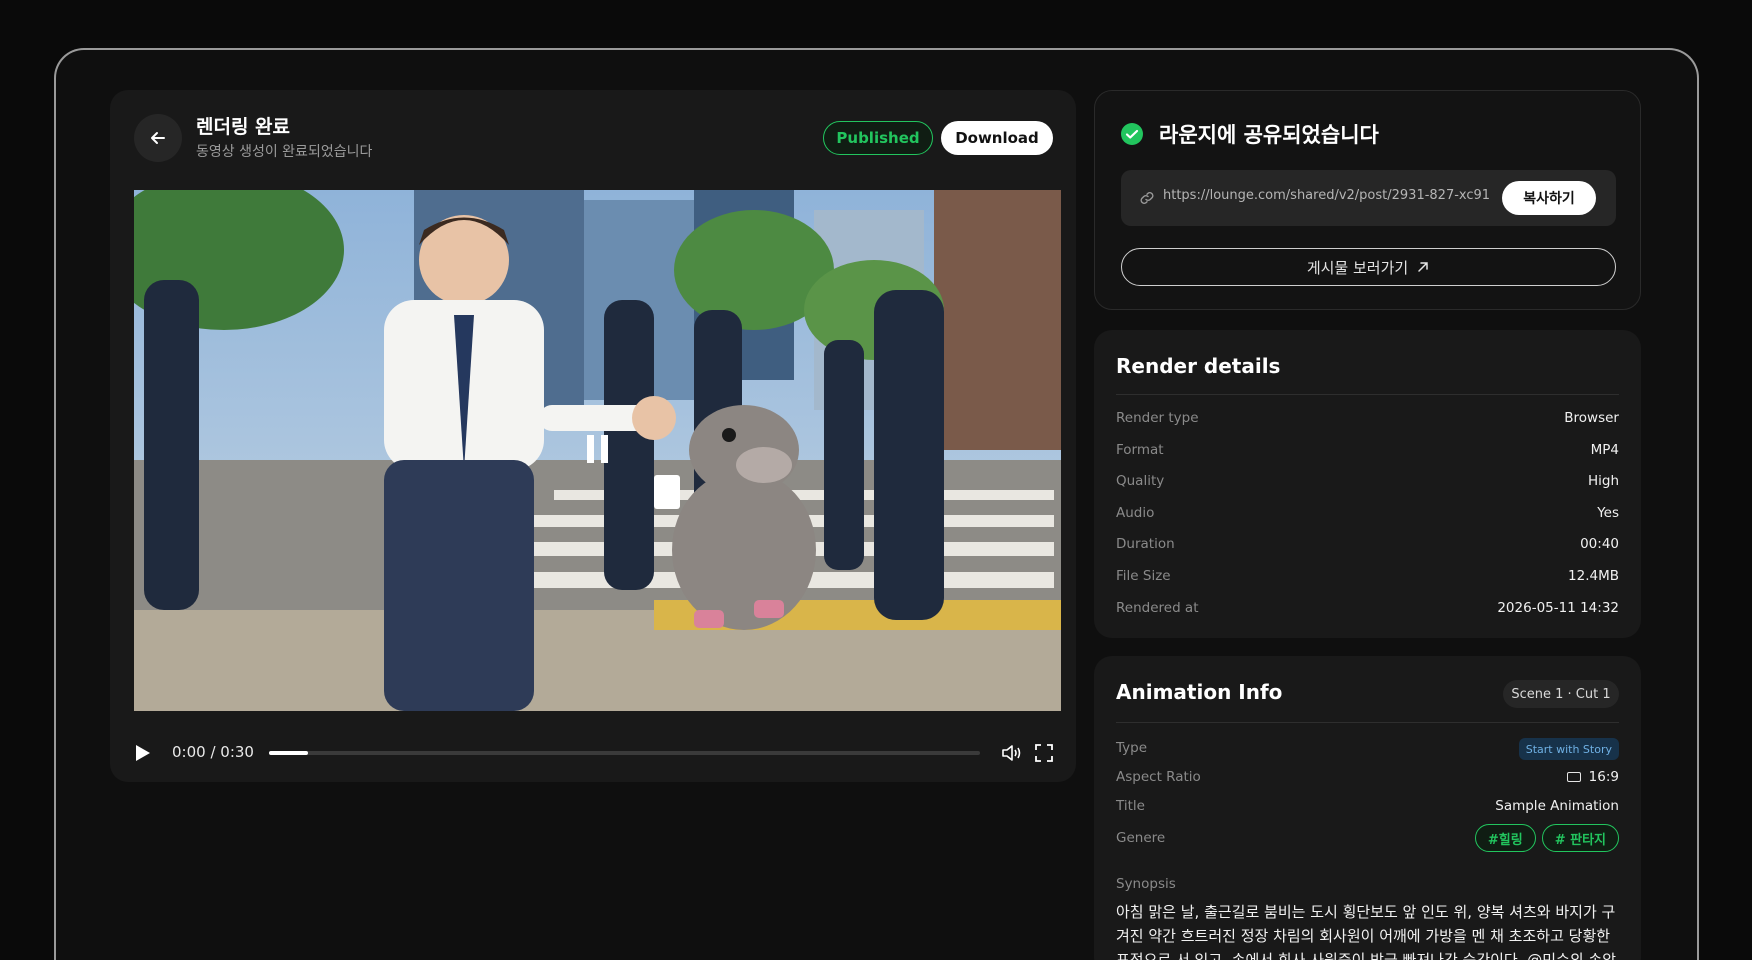  I want to click on back-button, so click(158, 138).